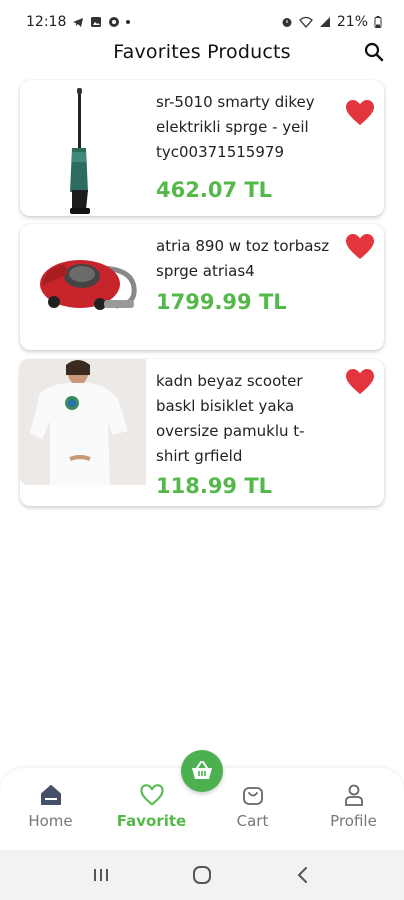  What do you see at coordinates (243, 258) in the screenshot?
I see `product-name: atria 890 w toz torbasz sprge atrias4` at bounding box center [243, 258].